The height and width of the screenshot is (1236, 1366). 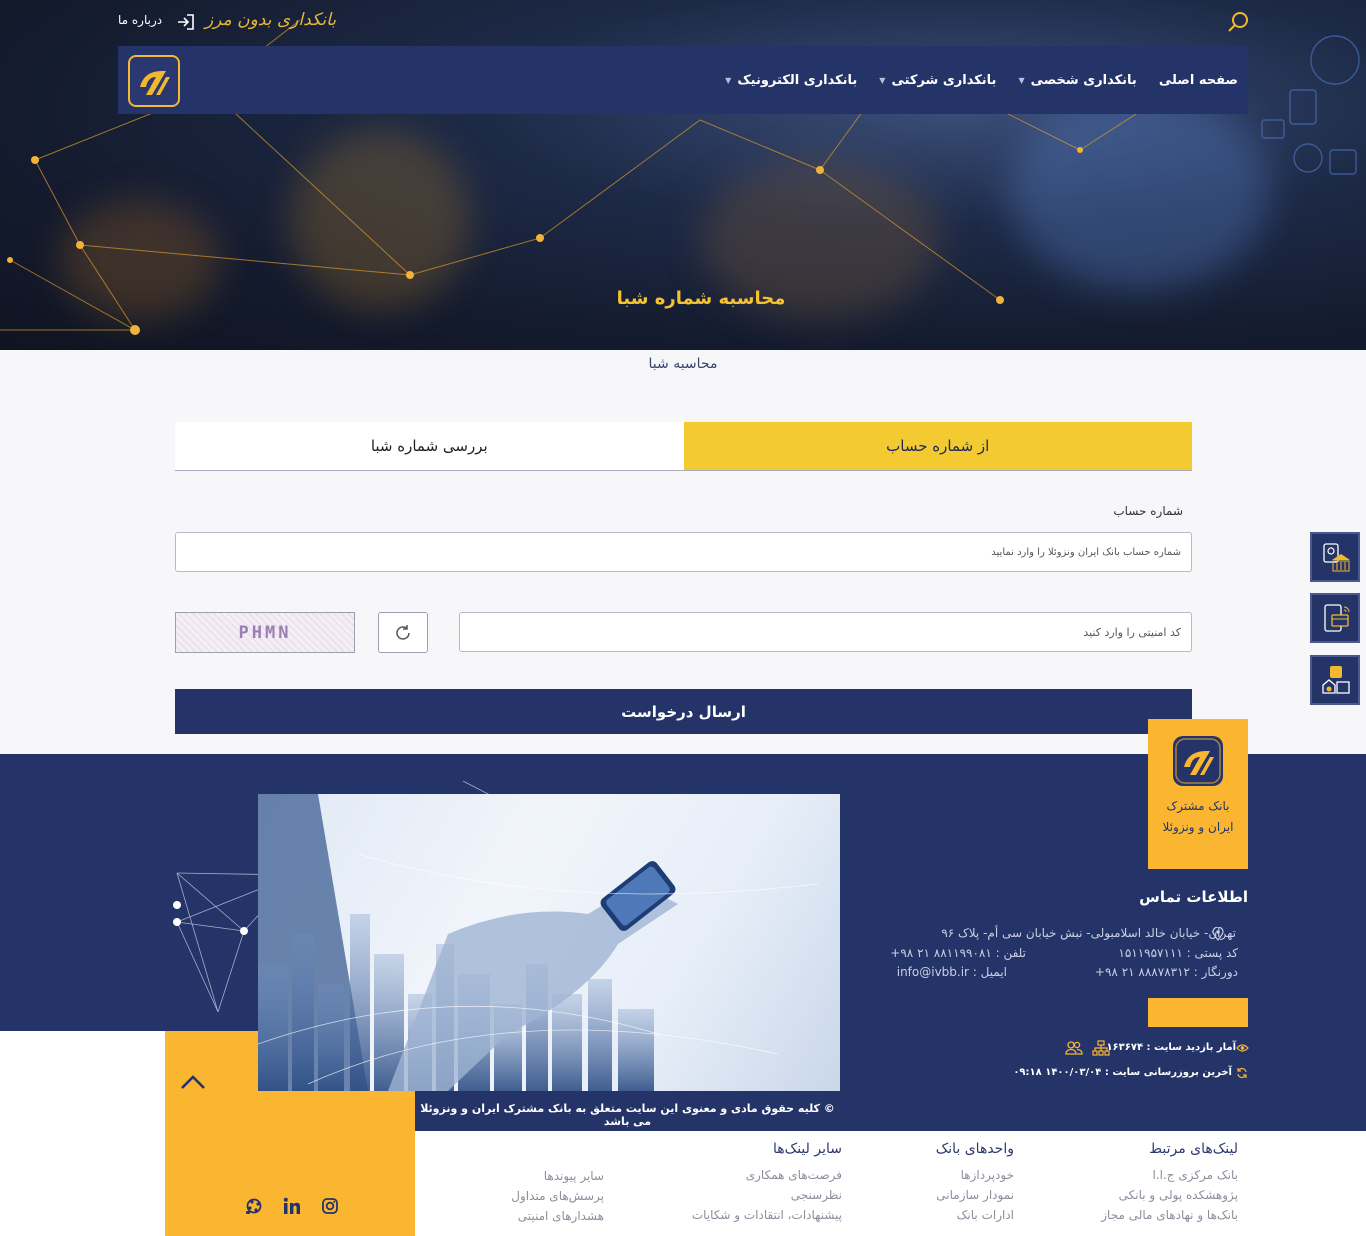 I want to click on footer-column-title, so click(x=557, y=1149).